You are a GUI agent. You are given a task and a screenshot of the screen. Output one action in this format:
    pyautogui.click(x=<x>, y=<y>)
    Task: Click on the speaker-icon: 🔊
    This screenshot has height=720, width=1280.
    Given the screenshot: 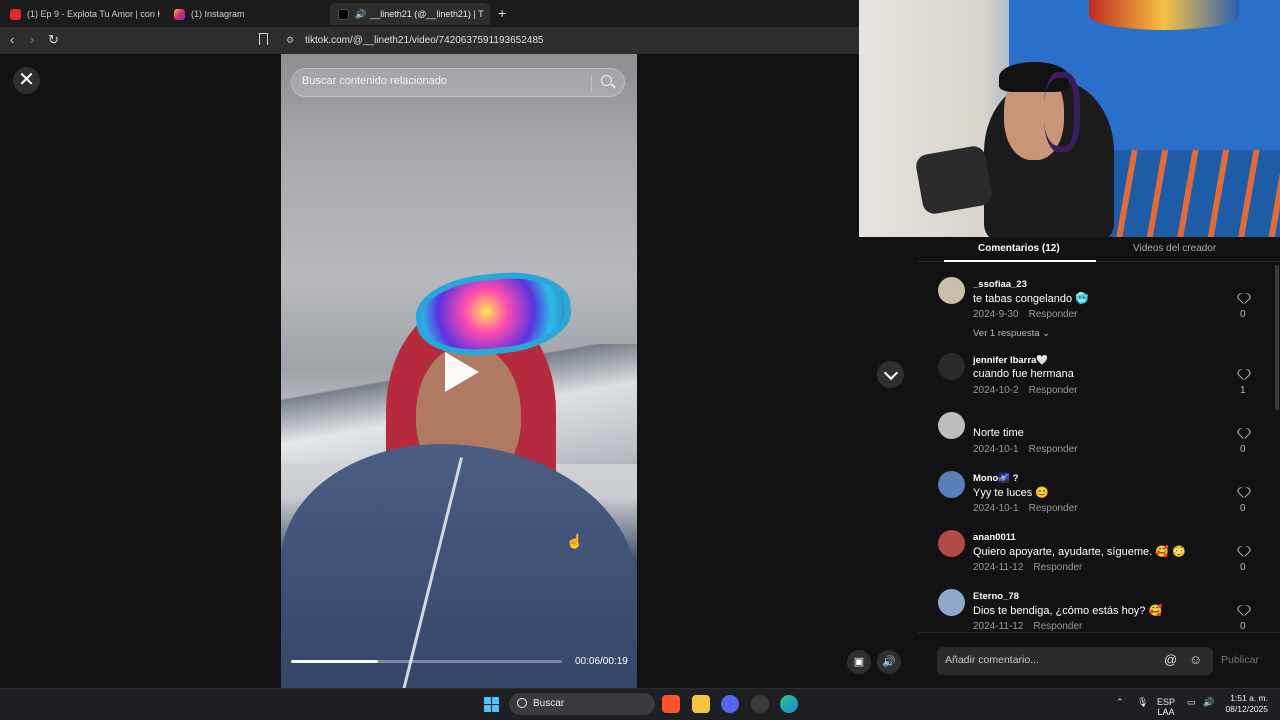 What is the action you would take?
    pyautogui.click(x=361, y=13)
    